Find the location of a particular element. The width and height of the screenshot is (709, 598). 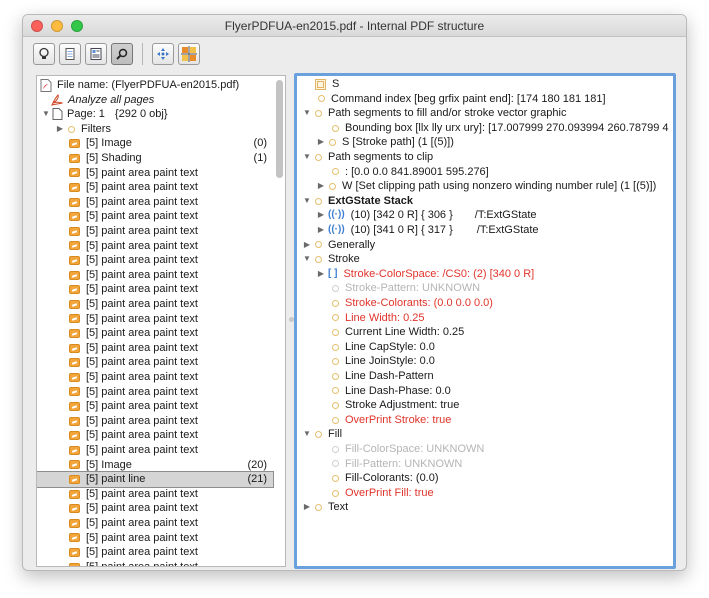

detail-line-dash-phase-row: Line Dash-Phase: 0.0 is located at coordinates (390, 391).